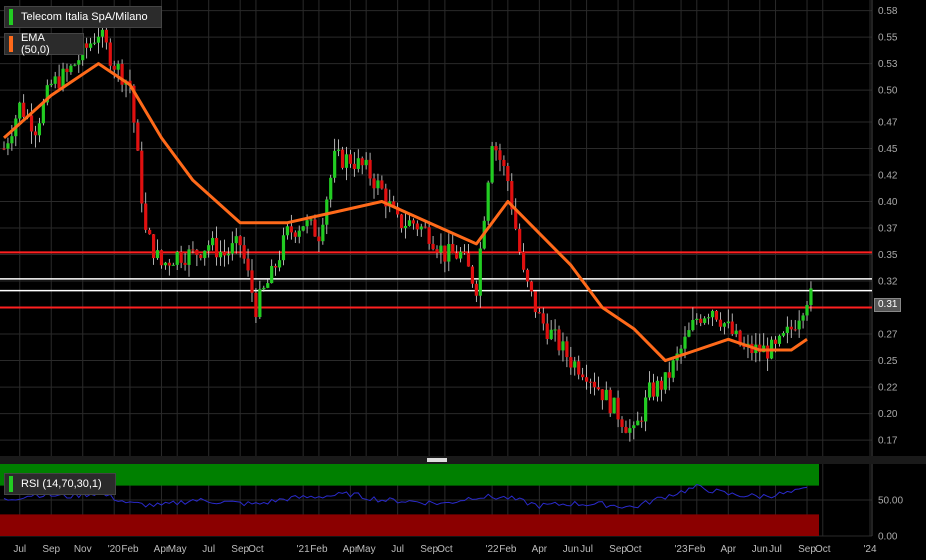 This screenshot has width=926, height=560. What do you see at coordinates (697, 549) in the screenshot?
I see `x-tick-label: Feb` at bounding box center [697, 549].